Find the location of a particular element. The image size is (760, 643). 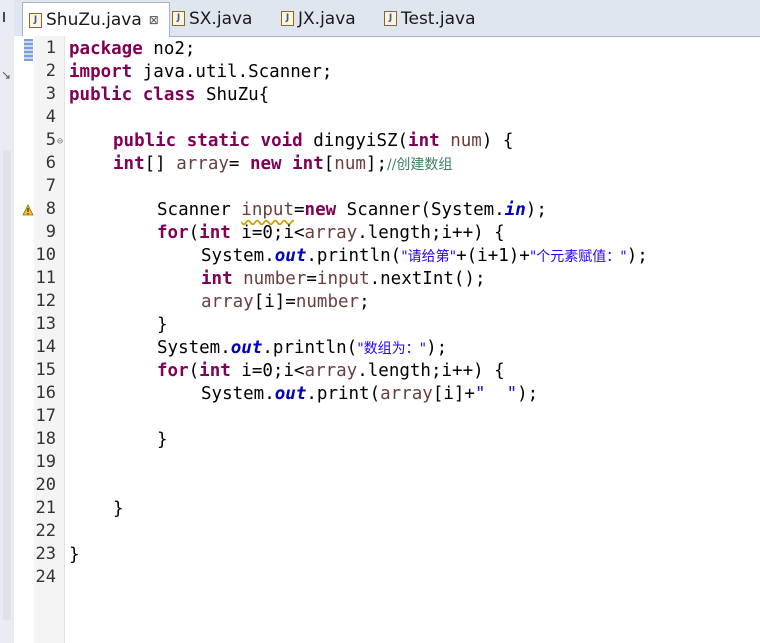

line-number: 16 is located at coordinates (45, 393).